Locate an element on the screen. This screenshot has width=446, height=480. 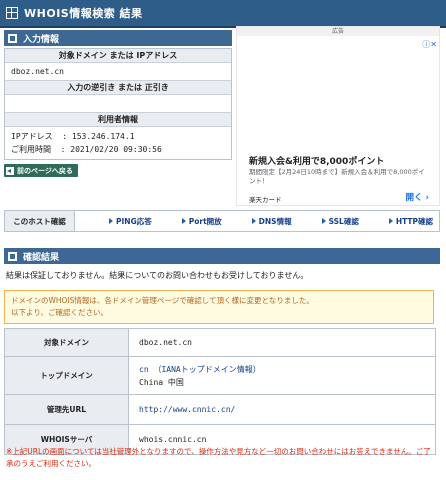
host-check-label: このホスト確認 is located at coordinates (40, 221).